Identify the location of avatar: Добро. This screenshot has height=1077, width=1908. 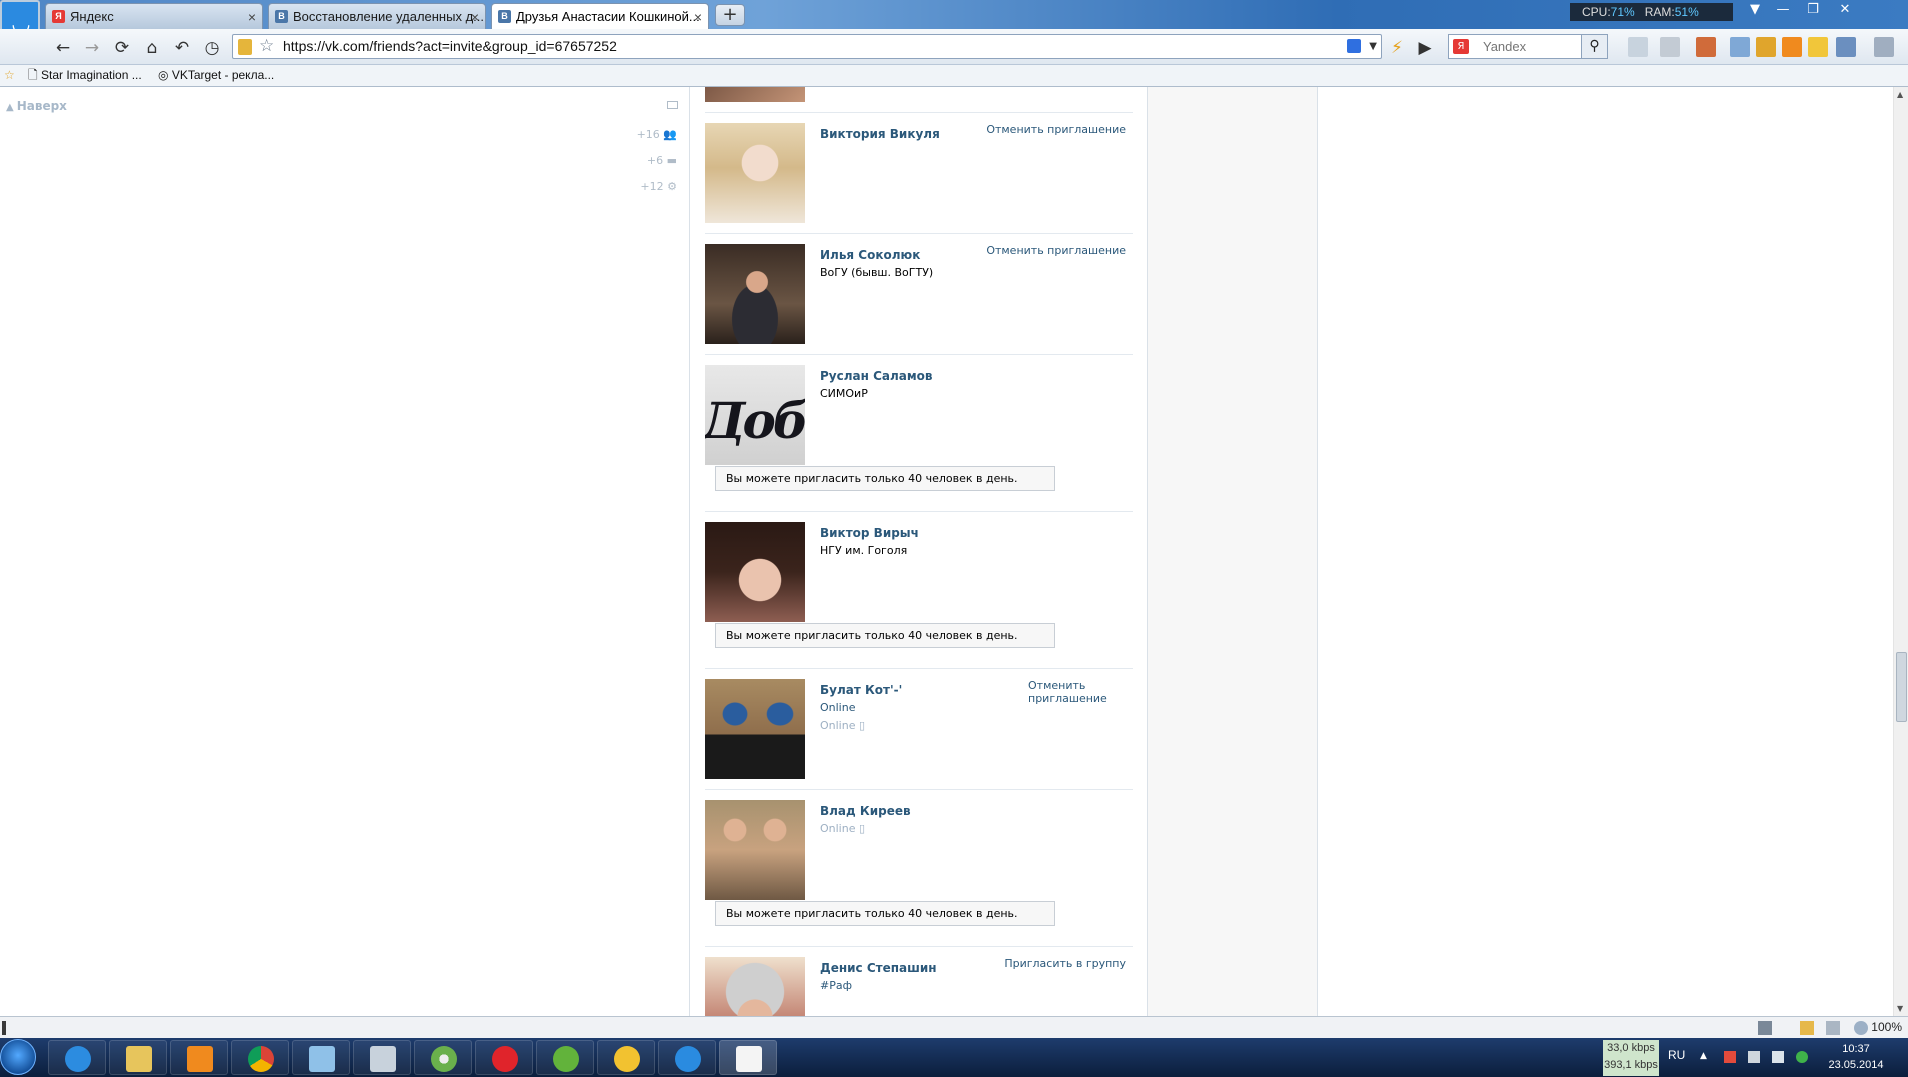
(755, 415).